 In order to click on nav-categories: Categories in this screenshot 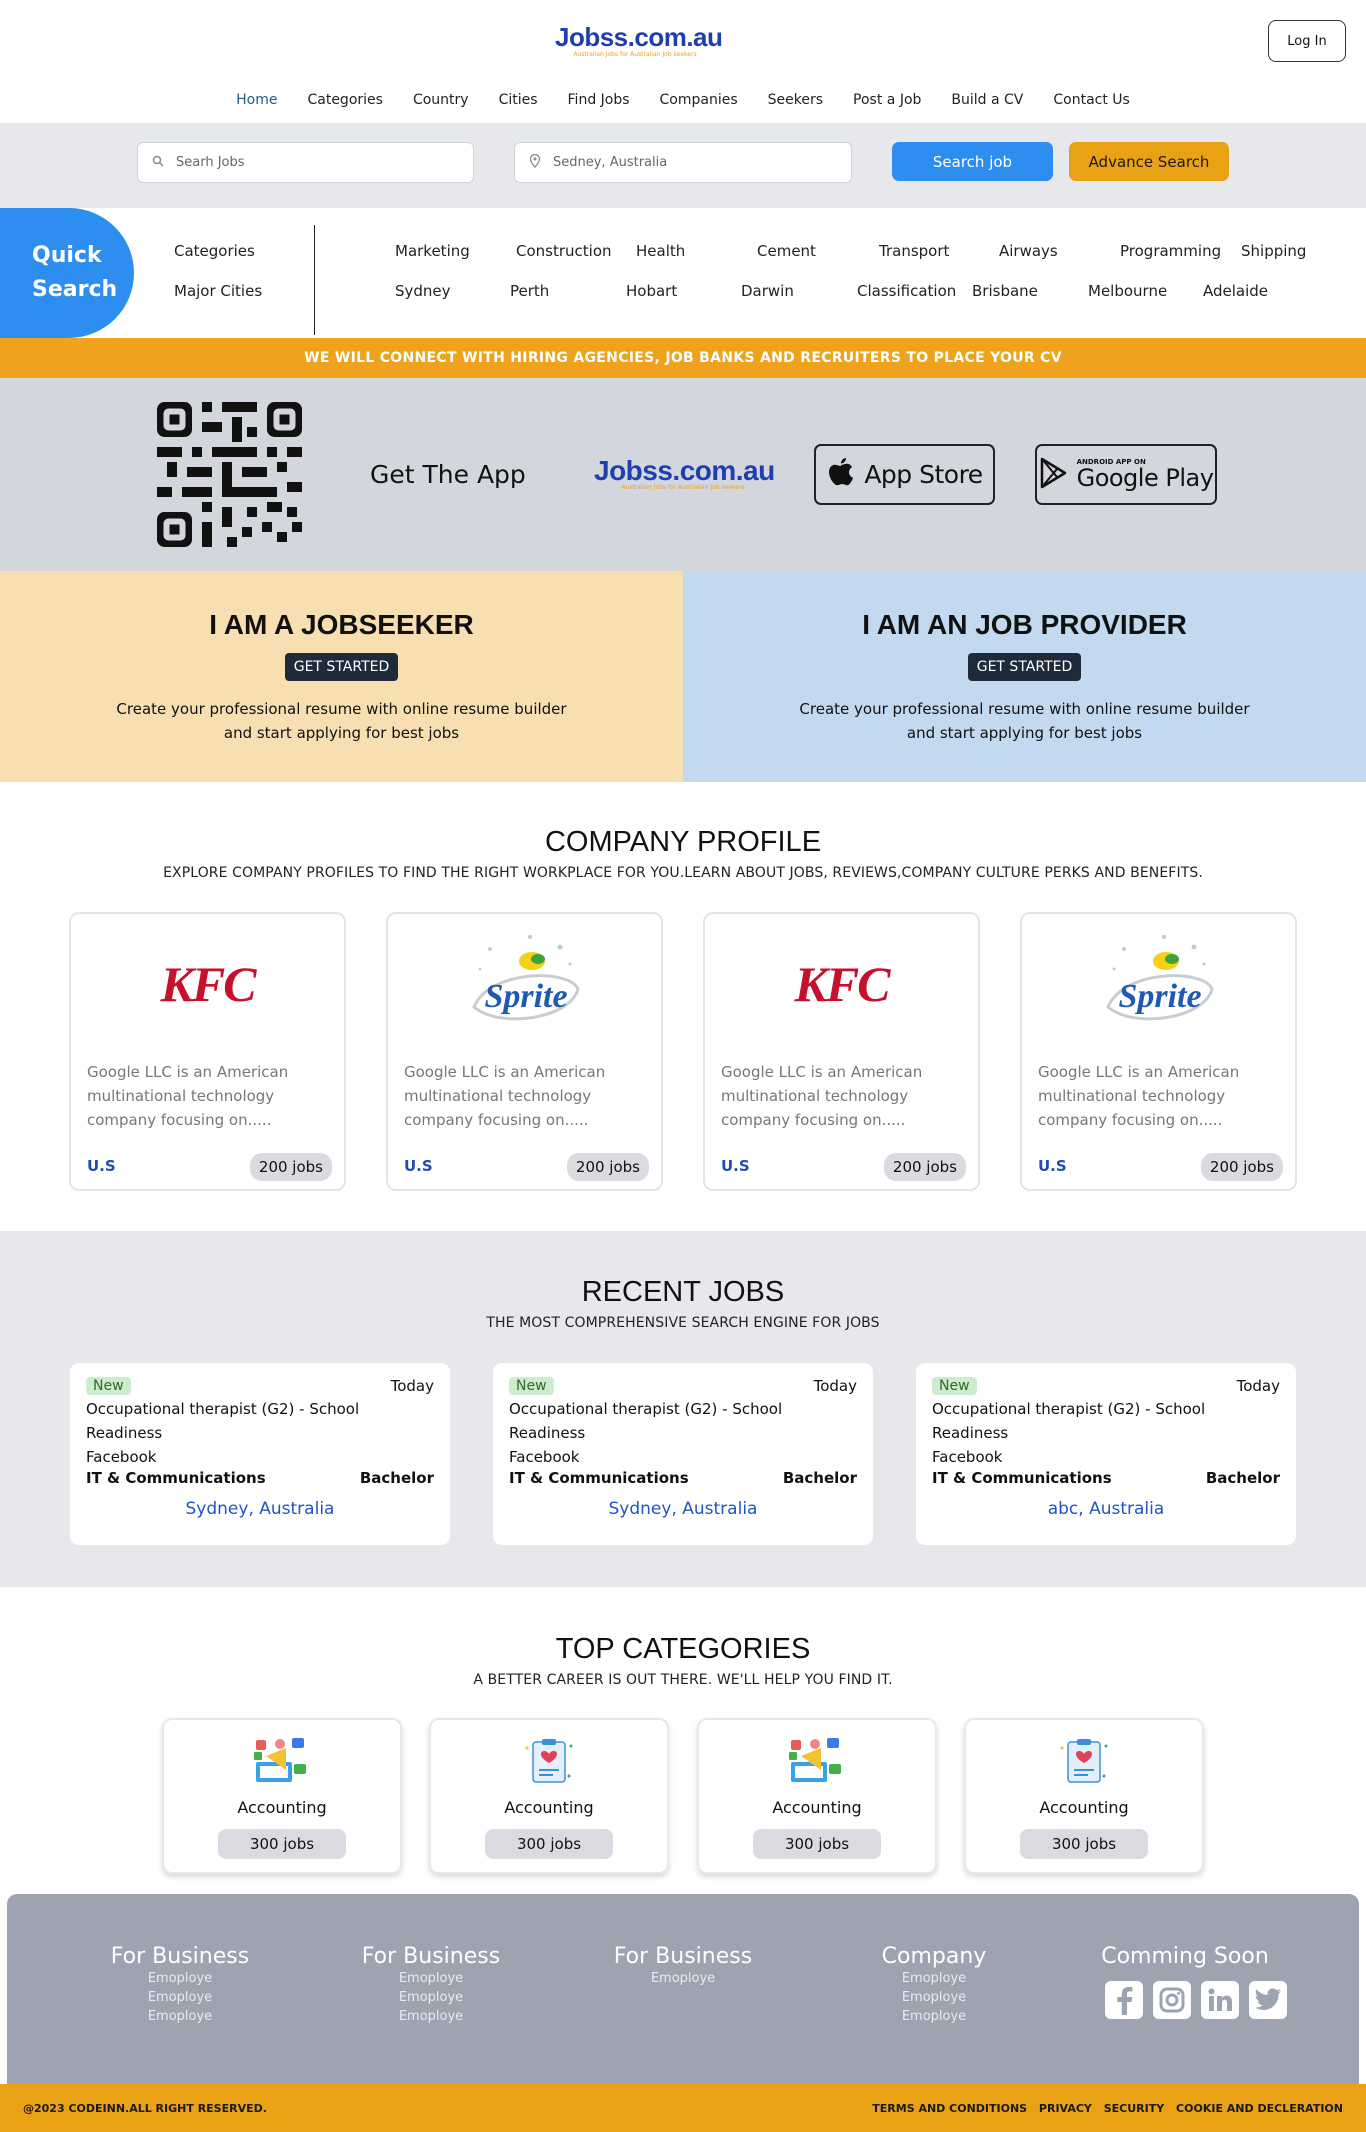, I will do `click(344, 100)`.